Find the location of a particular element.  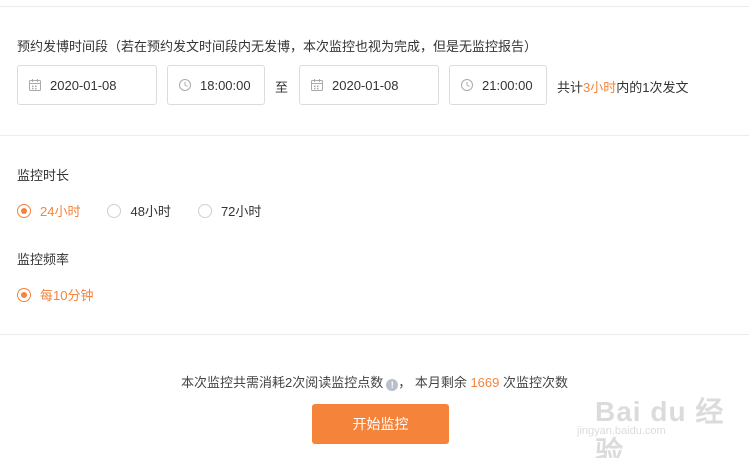

remaining-prefix: ， 本月剩余 is located at coordinates (432, 382).